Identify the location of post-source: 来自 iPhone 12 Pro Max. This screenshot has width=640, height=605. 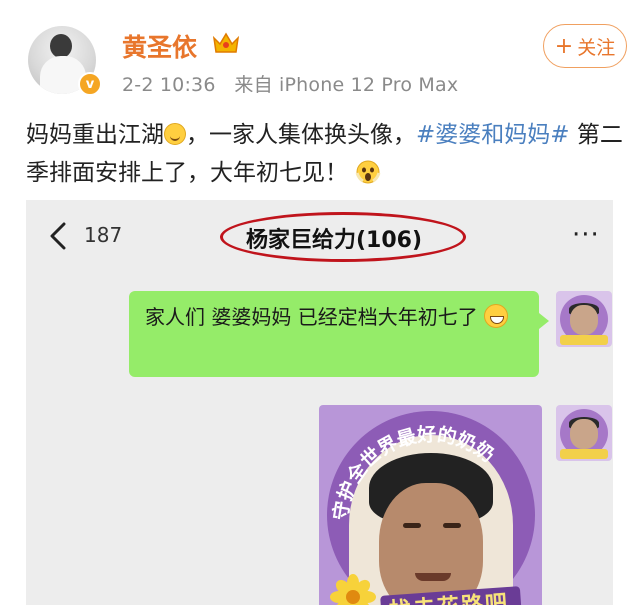
(346, 85).